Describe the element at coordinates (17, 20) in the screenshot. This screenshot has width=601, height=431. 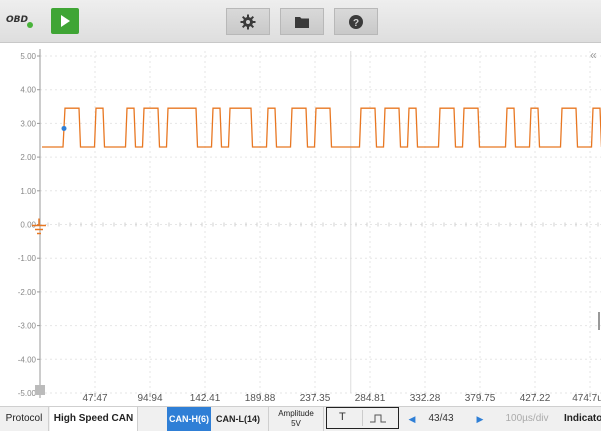
I see `obd-status-label: OBD` at that location.